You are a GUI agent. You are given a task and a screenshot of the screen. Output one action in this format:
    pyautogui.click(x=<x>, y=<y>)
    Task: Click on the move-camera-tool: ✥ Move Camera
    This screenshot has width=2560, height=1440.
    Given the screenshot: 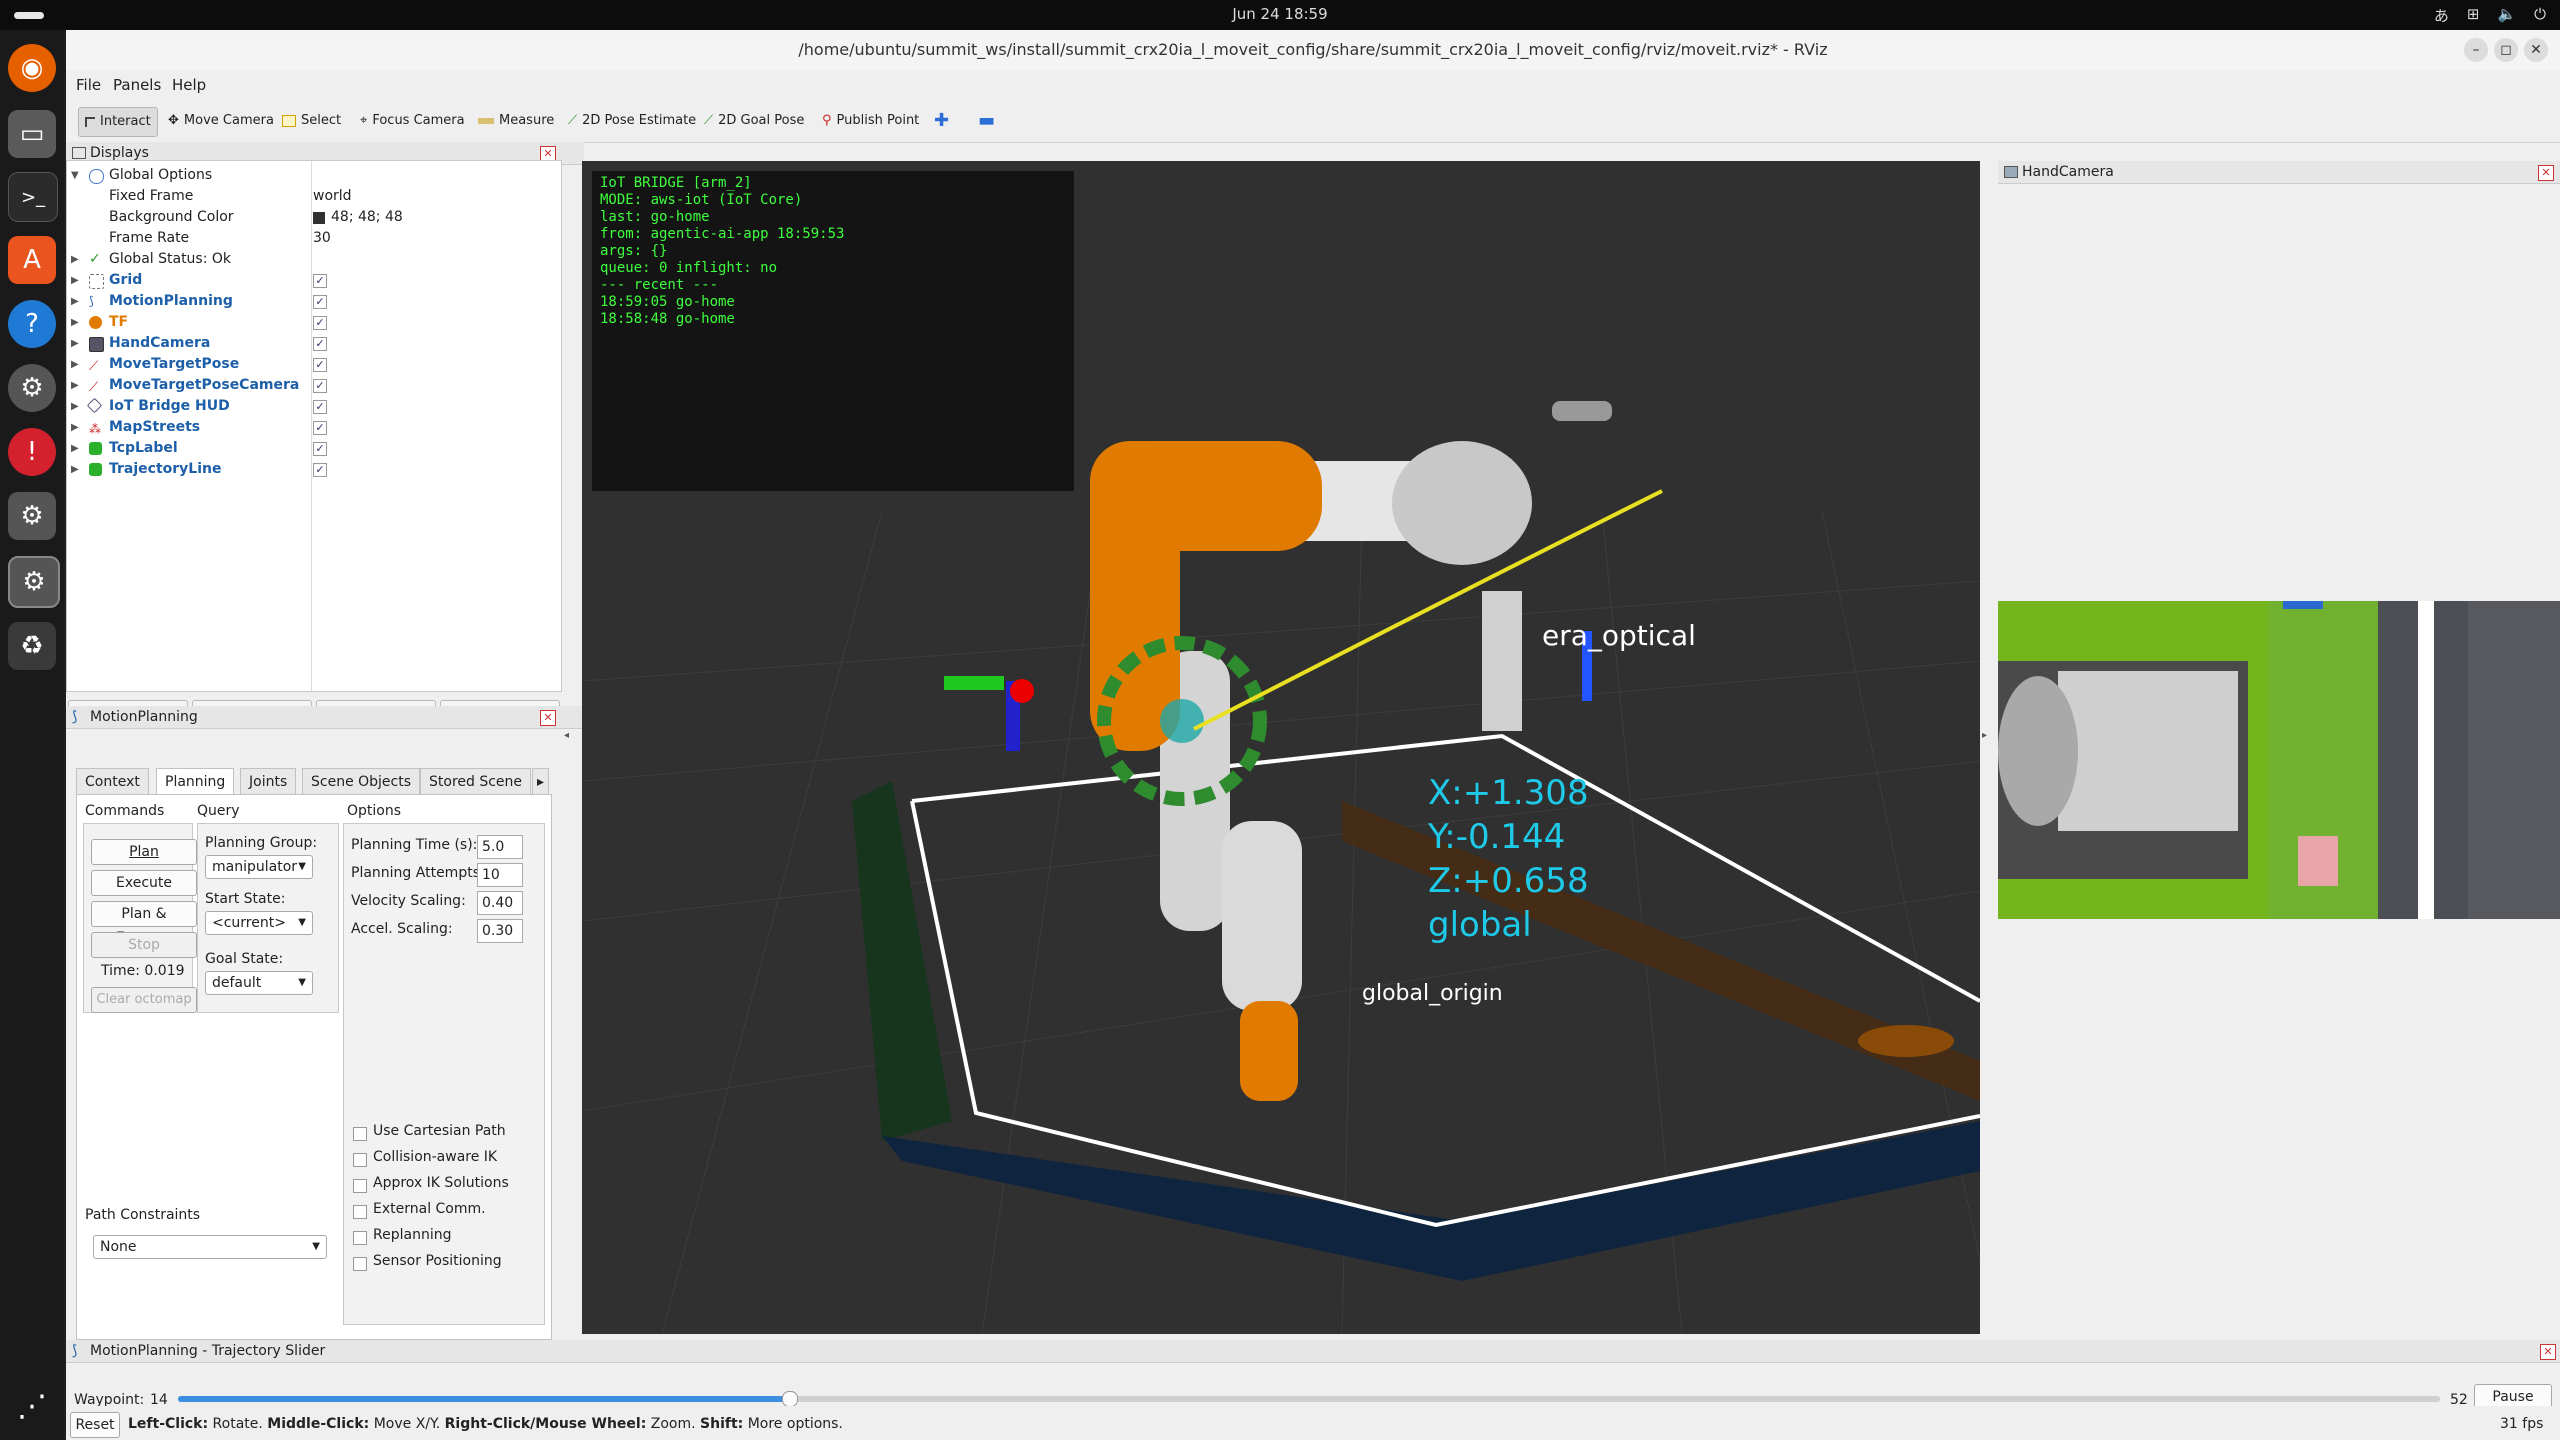 What is the action you would take?
    pyautogui.click(x=221, y=121)
    